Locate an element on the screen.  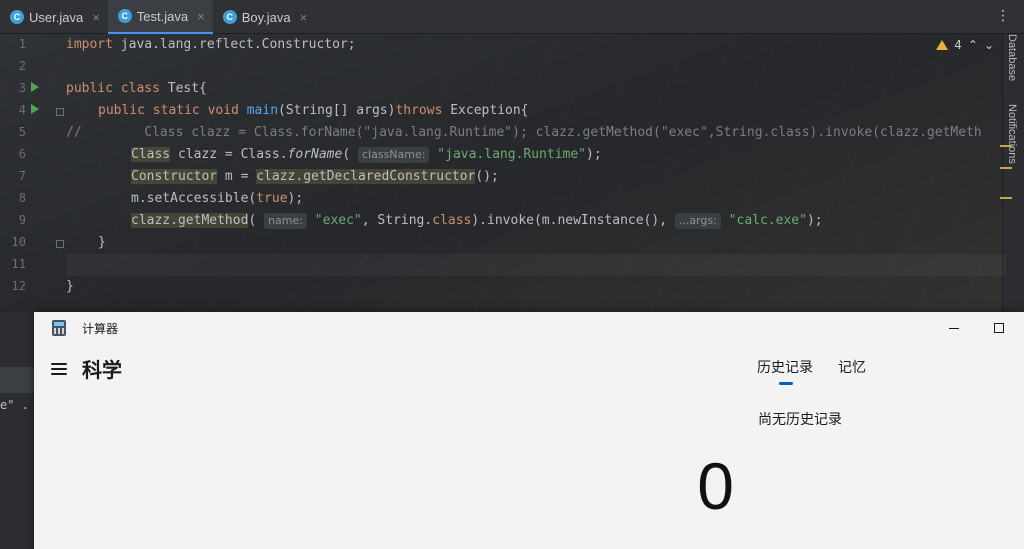
code-token: main is located at coordinates (262, 110).